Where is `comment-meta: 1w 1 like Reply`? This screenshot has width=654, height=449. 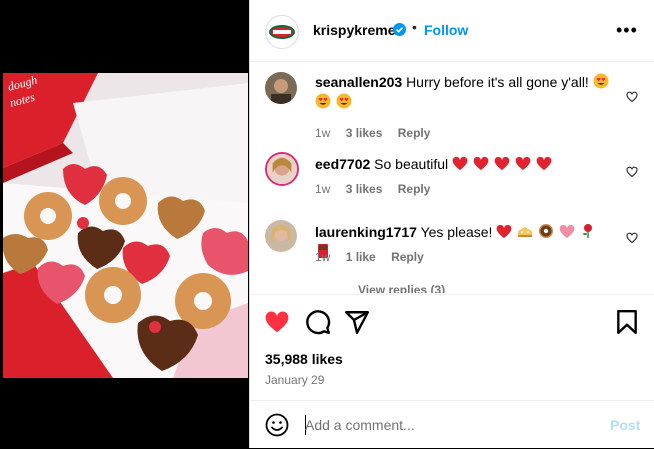 comment-meta: 1w 1 like Reply is located at coordinates (375, 257).